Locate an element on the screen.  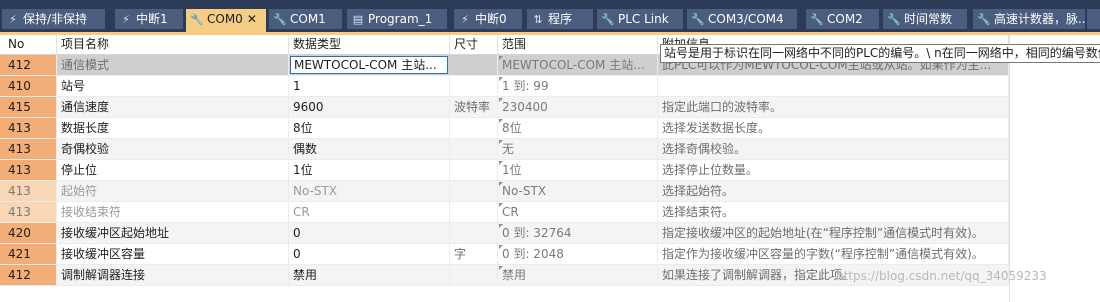
row-value: No-STX is located at coordinates (369, 191).